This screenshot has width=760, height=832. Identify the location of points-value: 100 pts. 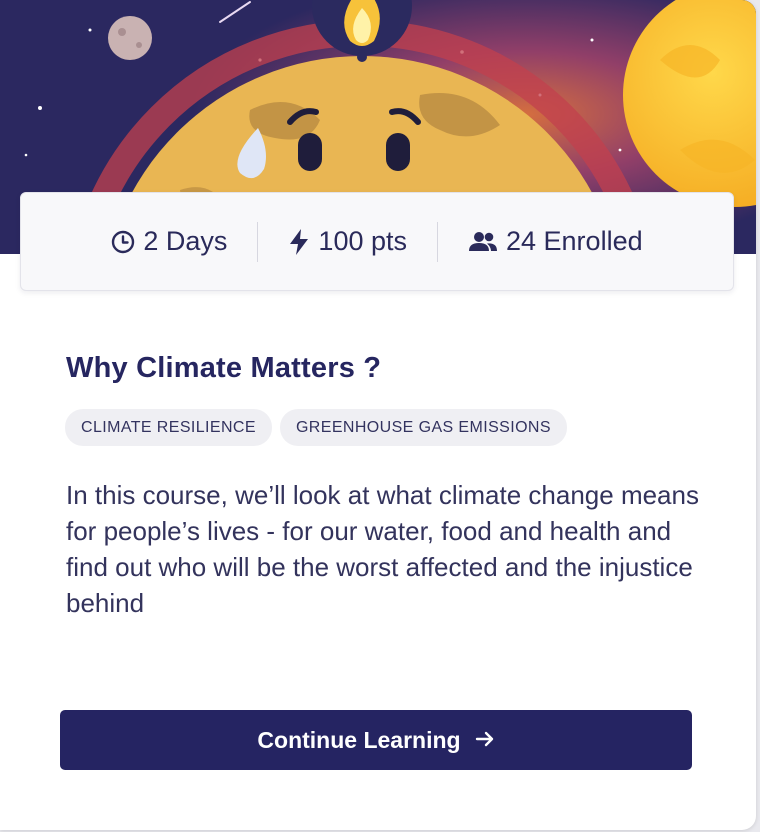
(362, 241).